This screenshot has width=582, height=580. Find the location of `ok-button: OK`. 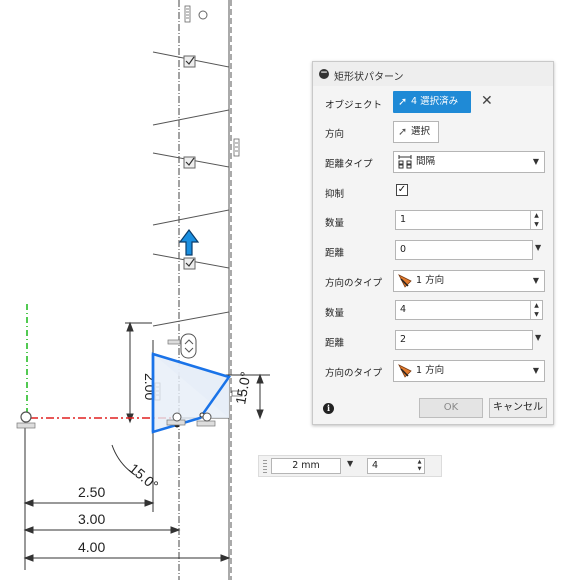

ok-button: OK is located at coordinates (451, 408).